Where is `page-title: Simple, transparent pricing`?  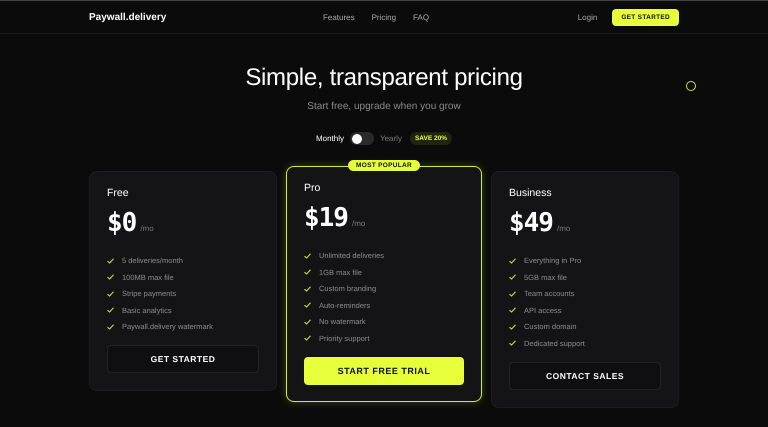 page-title: Simple, transparent pricing is located at coordinates (384, 78).